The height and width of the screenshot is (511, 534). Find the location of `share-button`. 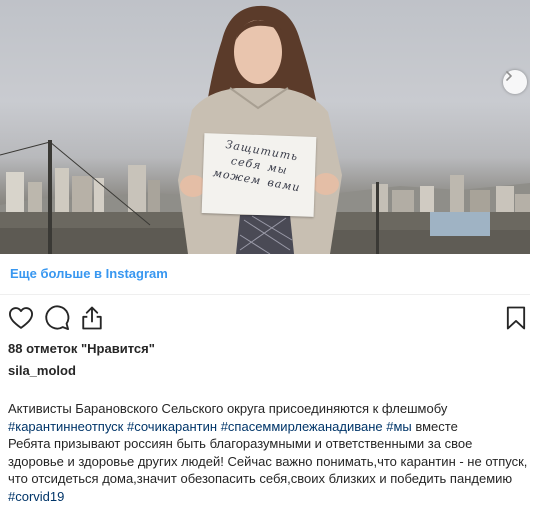

share-button is located at coordinates (92, 318).